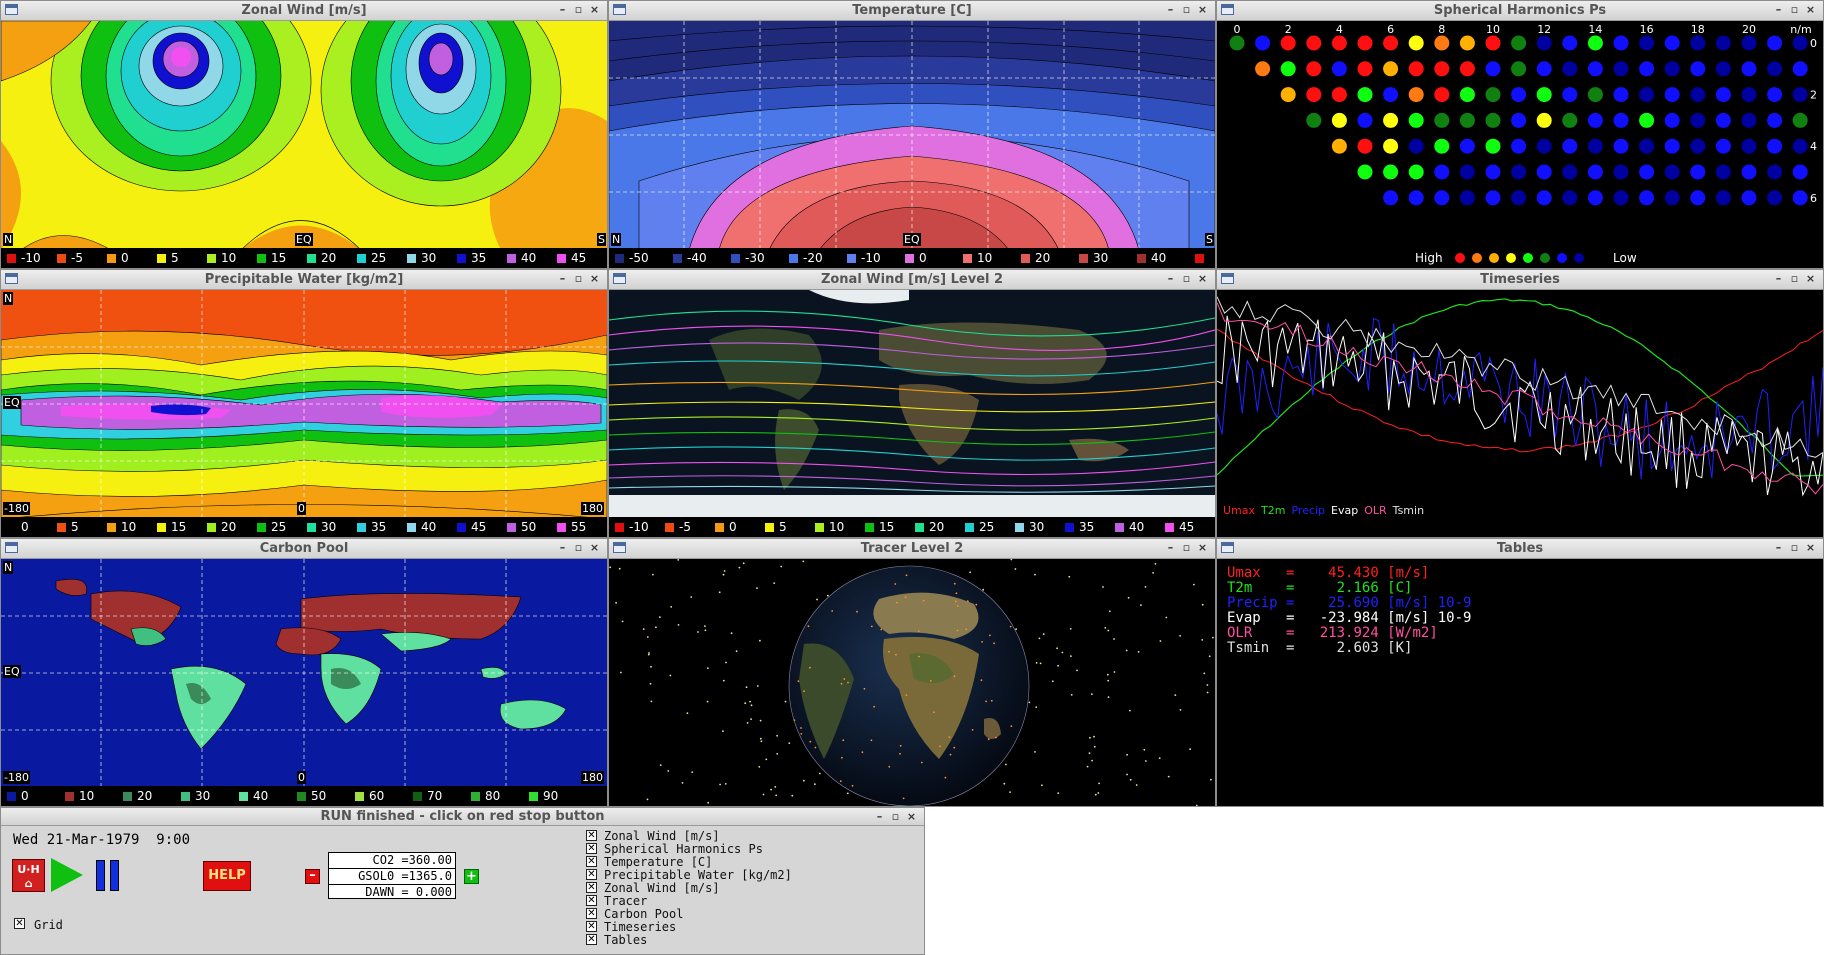 The image size is (1824, 955). What do you see at coordinates (1520, 11) in the screenshot?
I see `spherical-harmonics-titlebar: Spherical Harmonics Ps – ▫ ×` at bounding box center [1520, 11].